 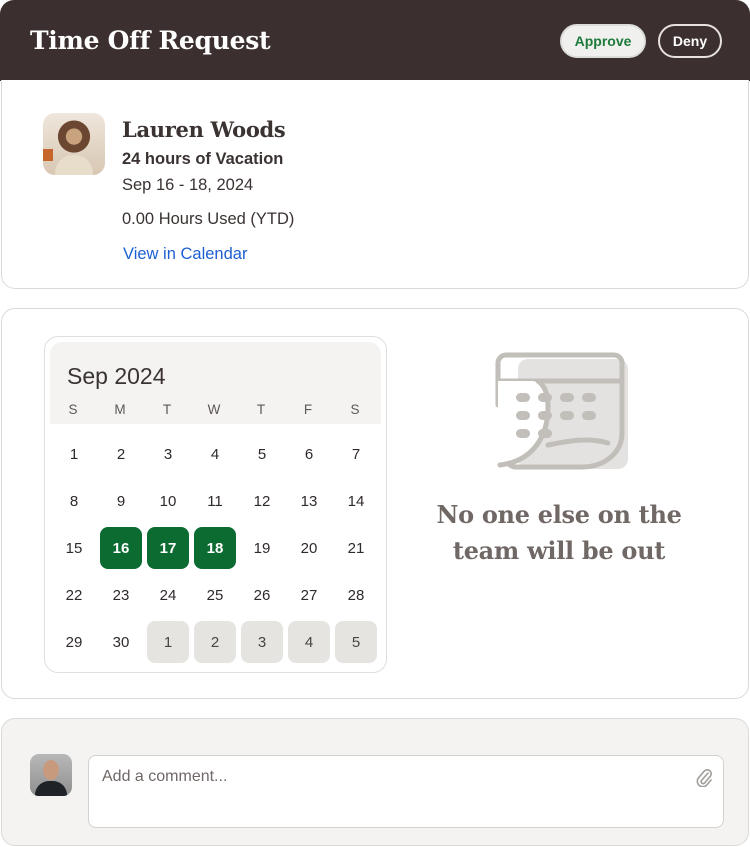 I want to click on employee-name: Lauren Woods, so click(x=204, y=129).